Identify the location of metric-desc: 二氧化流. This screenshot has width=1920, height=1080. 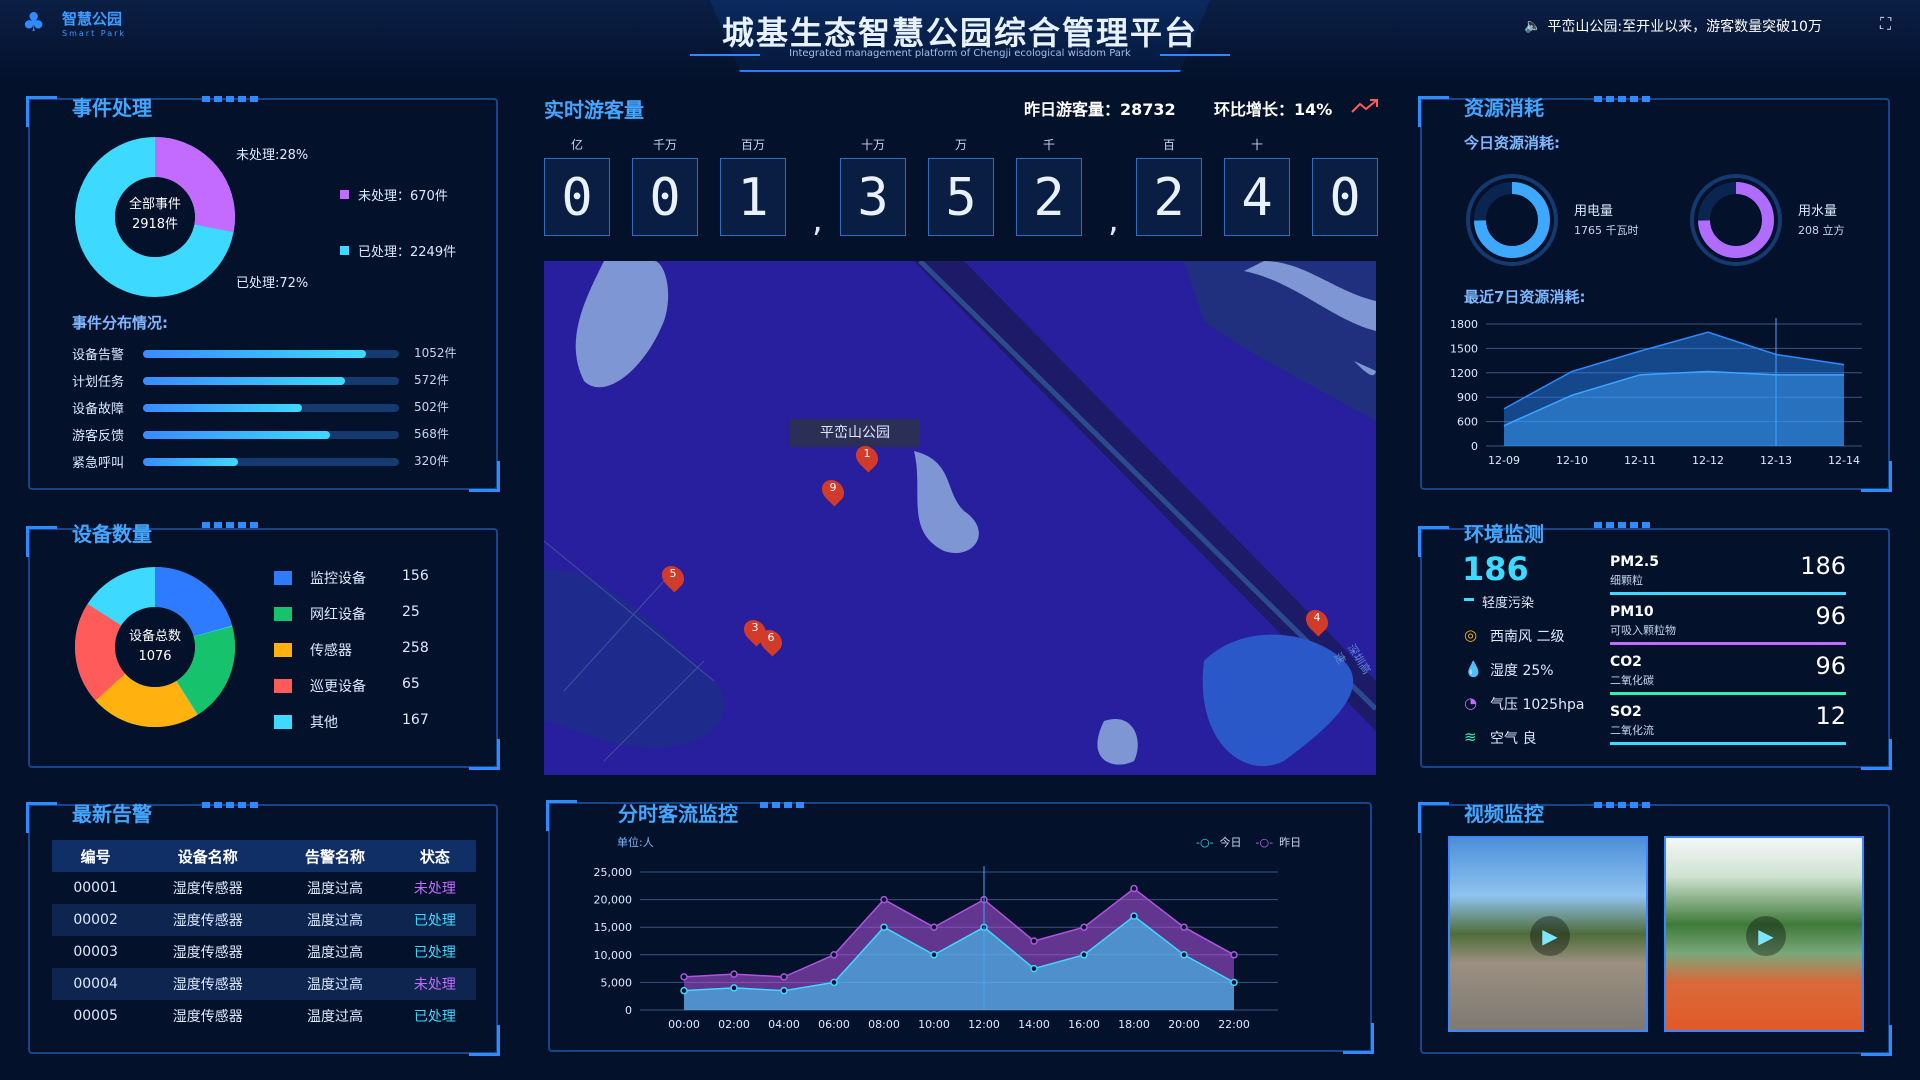
(1632, 730).